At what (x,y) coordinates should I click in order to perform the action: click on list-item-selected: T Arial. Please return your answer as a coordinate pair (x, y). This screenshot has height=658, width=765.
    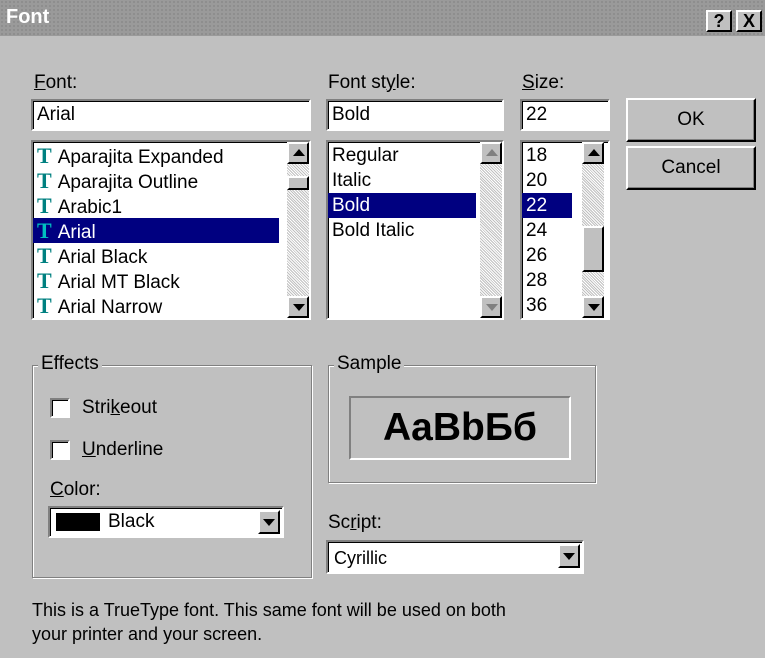
    Looking at the image, I should click on (156, 230).